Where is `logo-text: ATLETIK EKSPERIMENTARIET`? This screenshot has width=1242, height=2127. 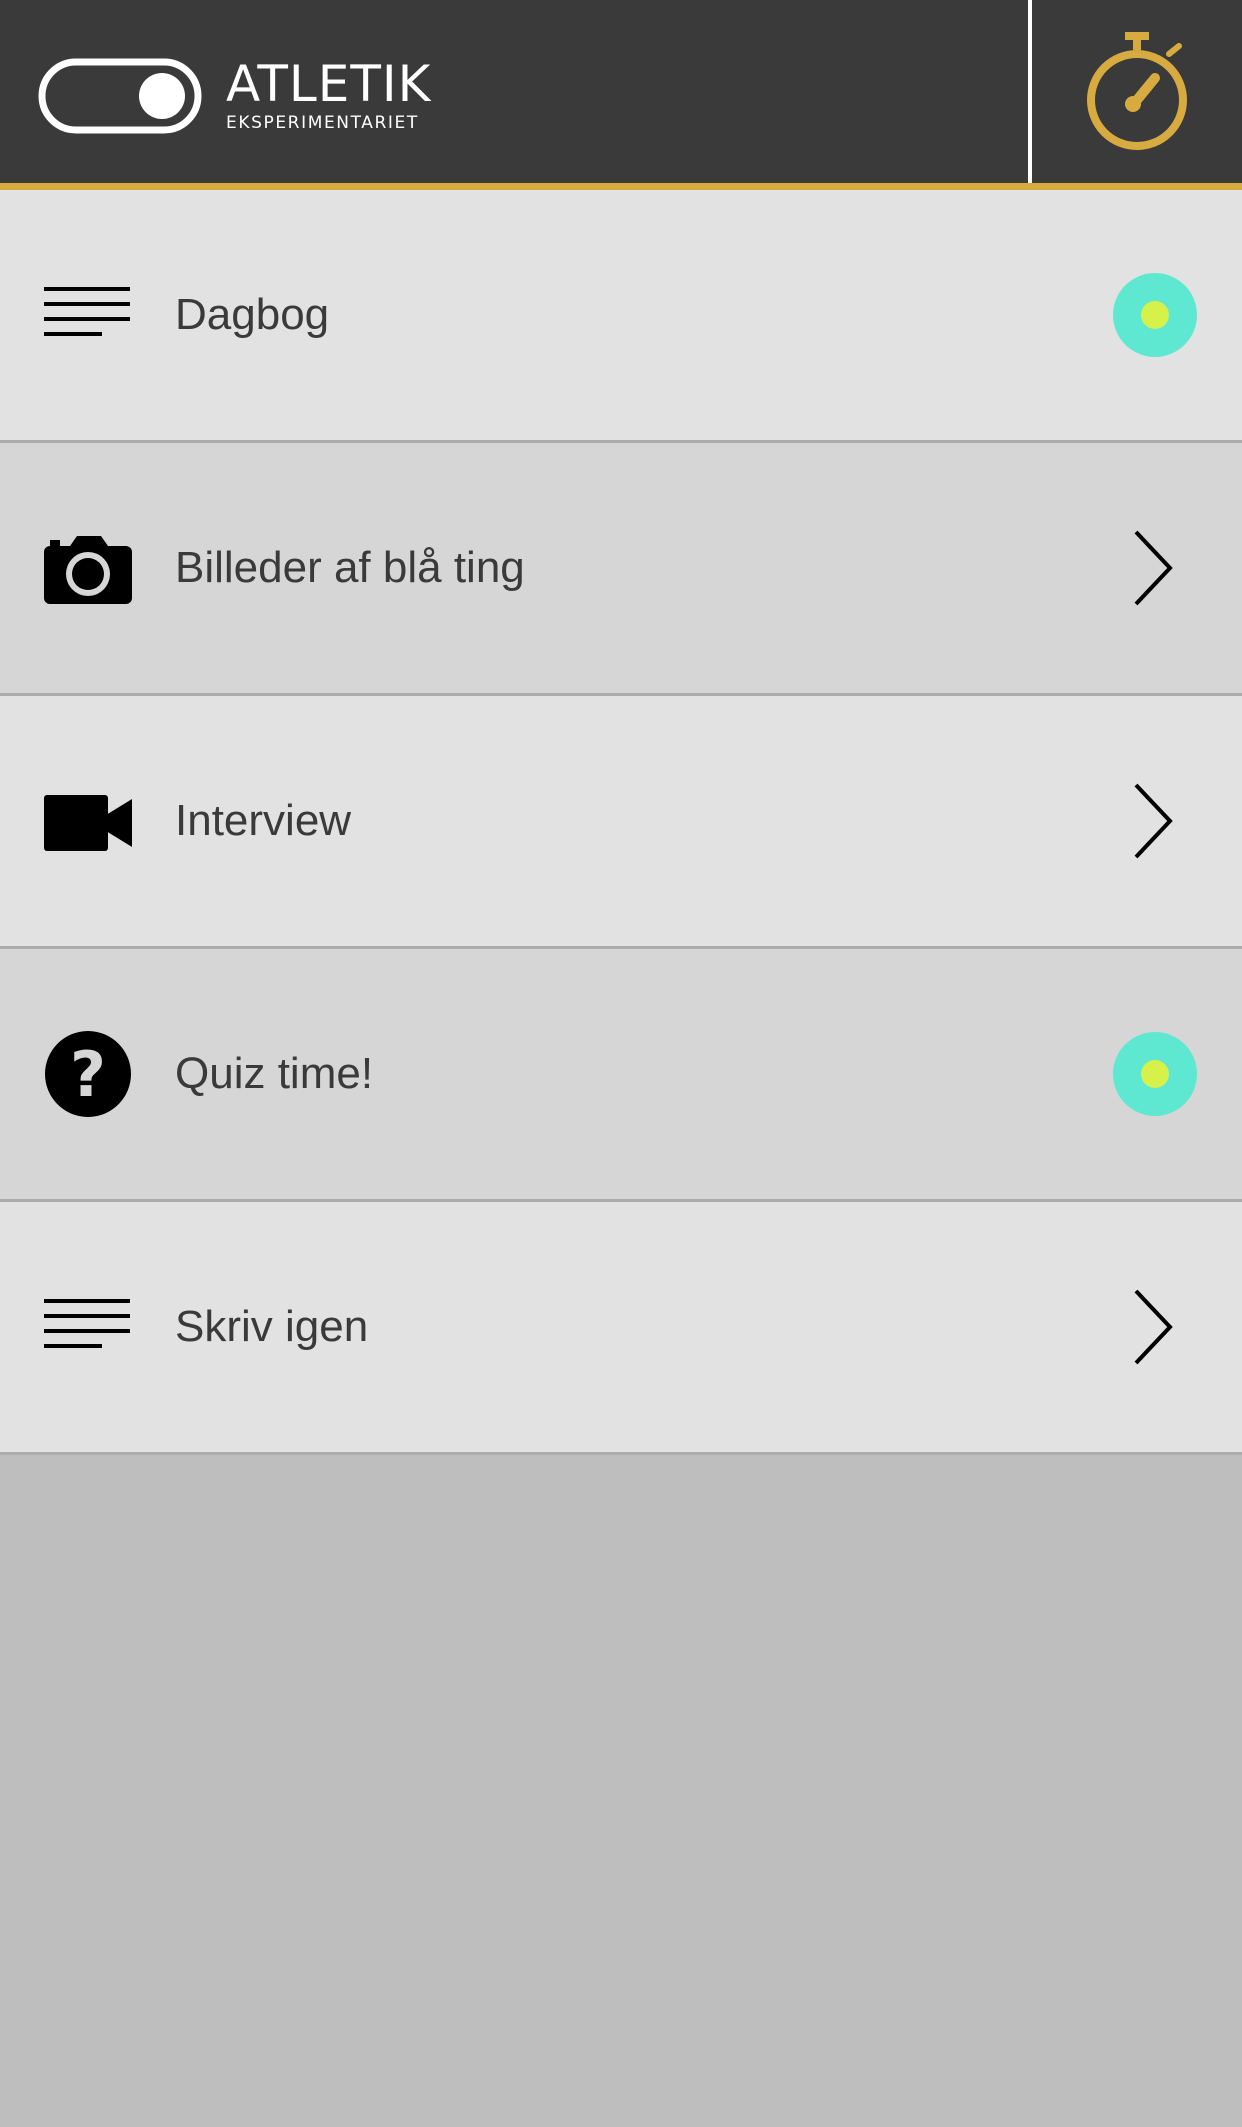 logo-text: ATLETIK EKSPERIMENTARIET is located at coordinates (328, 96).